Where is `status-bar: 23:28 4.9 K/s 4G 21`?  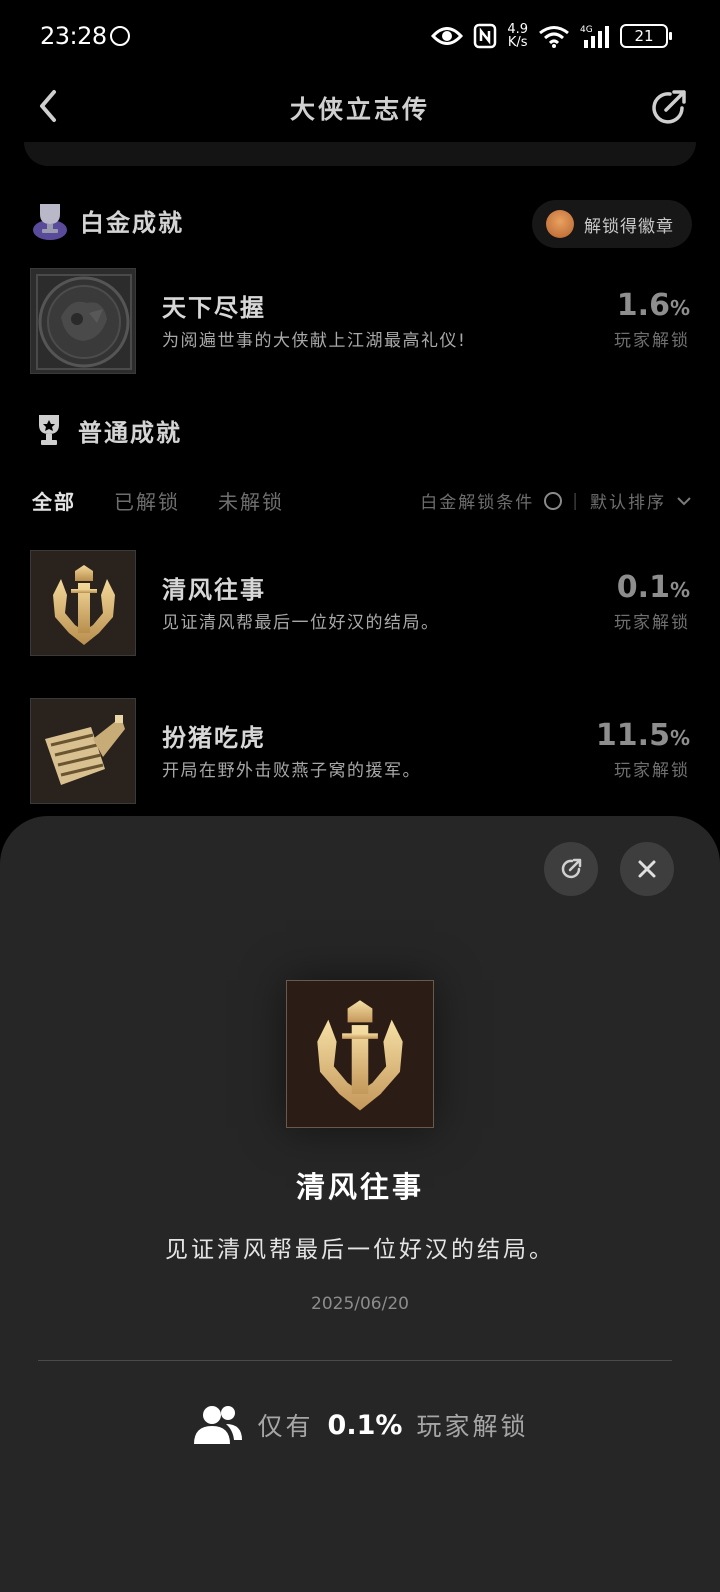
status-bar: 23:28 4.9 K/s 4G 21 is located at coordinates (360, 36).